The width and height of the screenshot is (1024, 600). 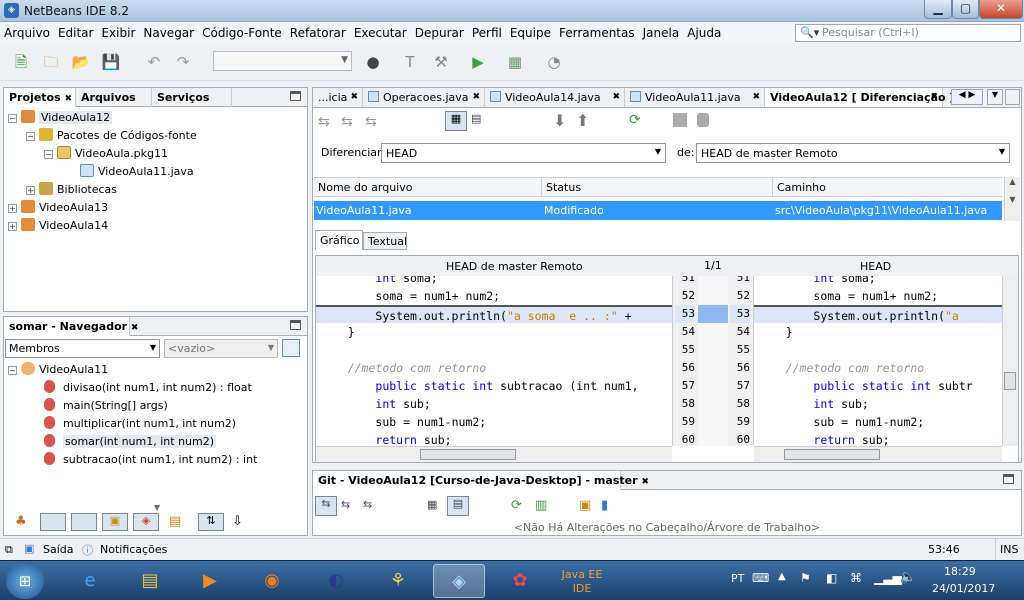 I want to click on menu-refatorar: Refatorar, so click(x=318, y=33).